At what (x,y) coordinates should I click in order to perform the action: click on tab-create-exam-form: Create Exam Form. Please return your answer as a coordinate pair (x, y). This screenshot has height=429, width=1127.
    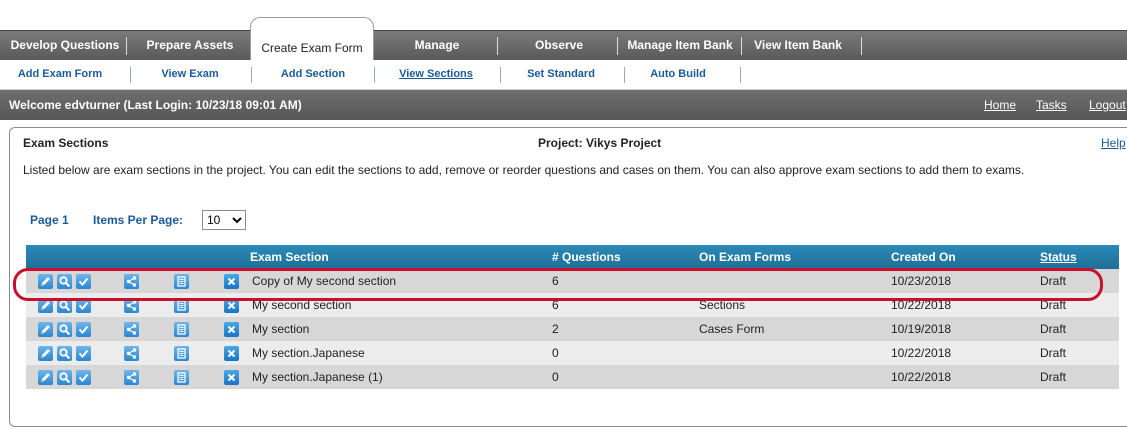
    Looking at the image, I should click on (312, 39).